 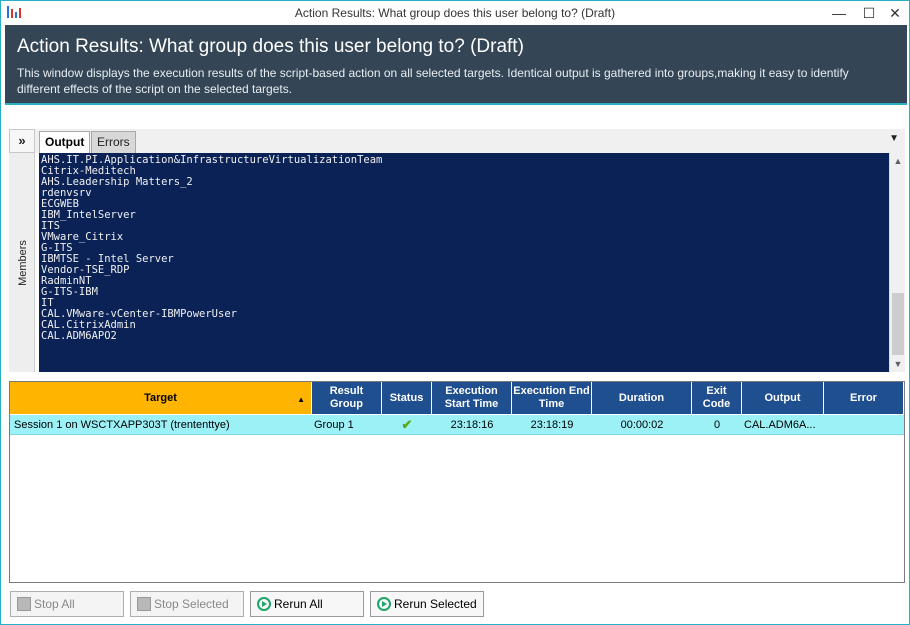 I want to click on stop-icon, so click(x=24, y=604).